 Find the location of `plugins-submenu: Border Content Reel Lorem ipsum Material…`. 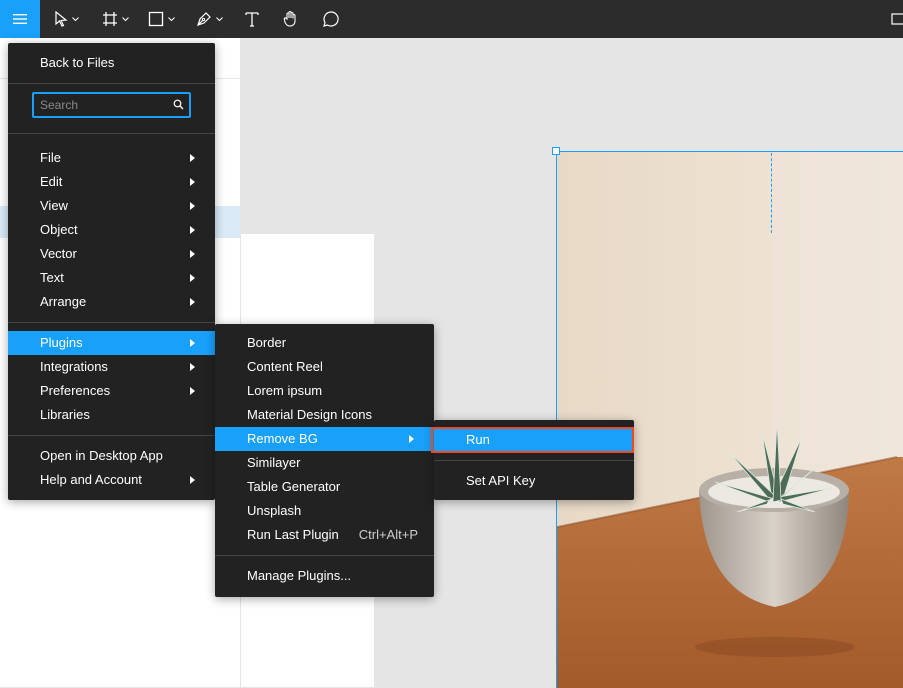

plugins-submenu: Border Content Reel Lorem ipsum Material… is located at coordinates (324, 460).